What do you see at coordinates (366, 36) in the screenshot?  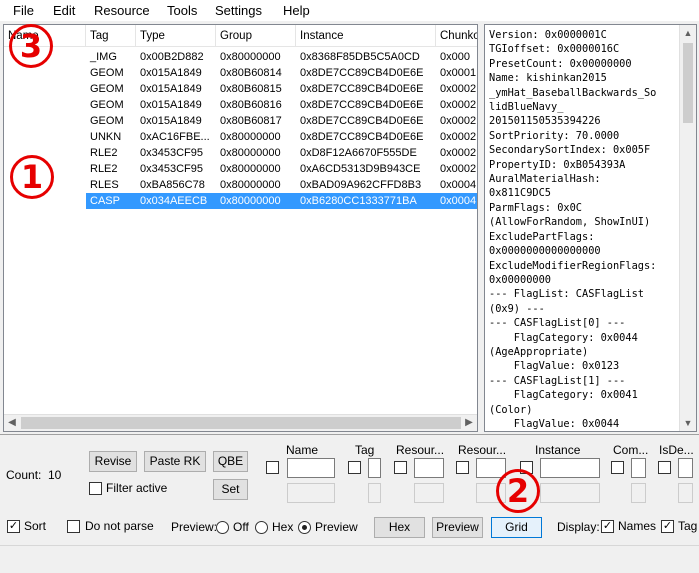 I see `col-header-instance: Instance` at bounding box center [366, 36].